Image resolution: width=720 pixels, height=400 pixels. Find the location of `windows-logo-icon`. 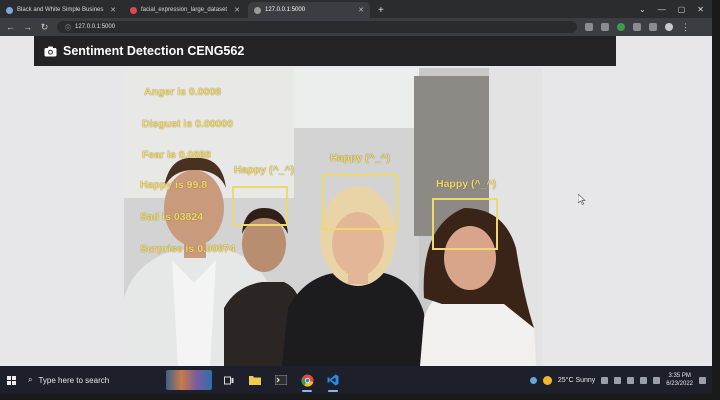

windows-logo-icon is located at coordinates (11, 380).